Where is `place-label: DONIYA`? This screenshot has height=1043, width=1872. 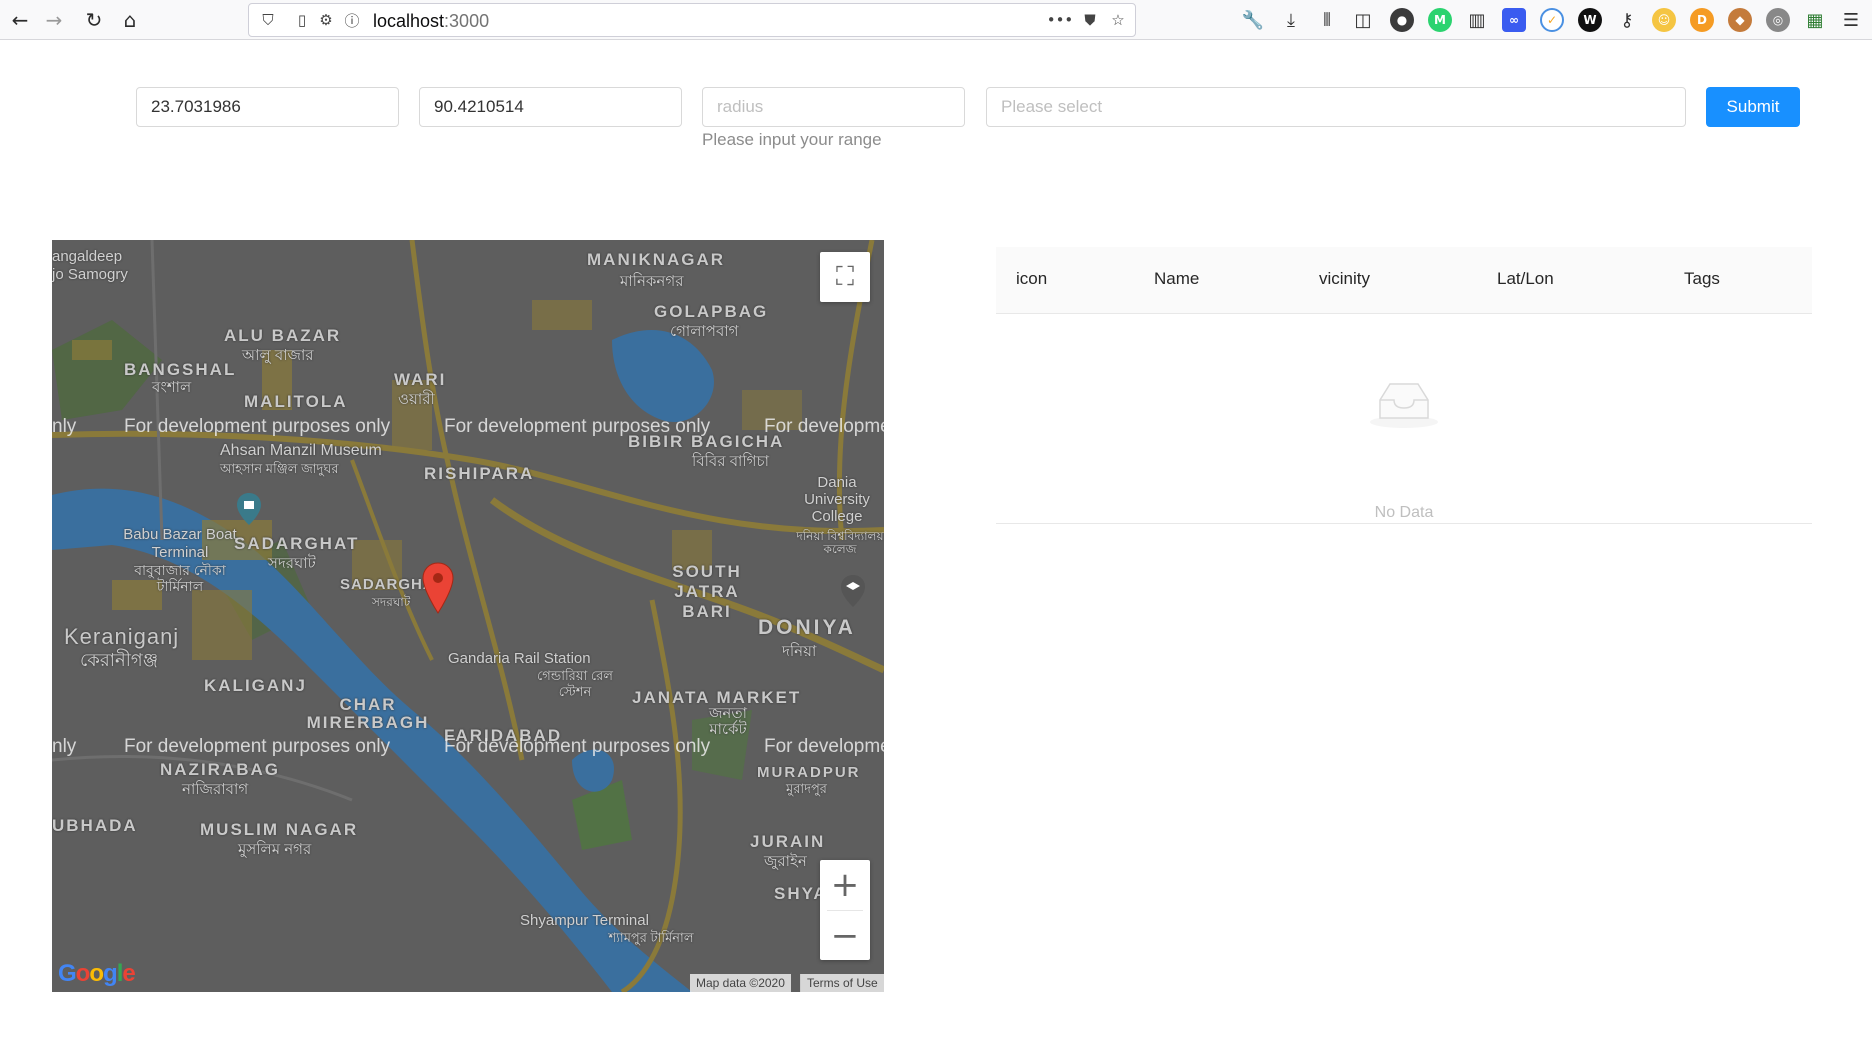 place-label: DONIYA is located at coordinates (807, 627).